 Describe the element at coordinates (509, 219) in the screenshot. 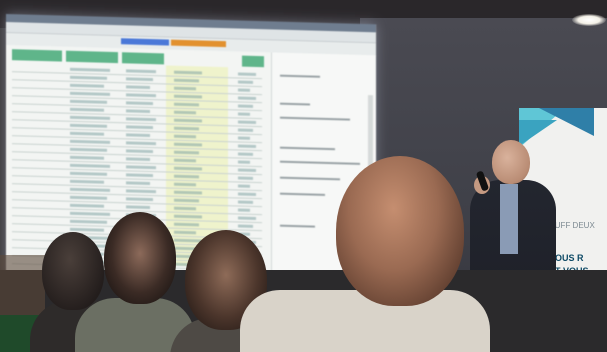

I see `speaker-shirt` at that location.